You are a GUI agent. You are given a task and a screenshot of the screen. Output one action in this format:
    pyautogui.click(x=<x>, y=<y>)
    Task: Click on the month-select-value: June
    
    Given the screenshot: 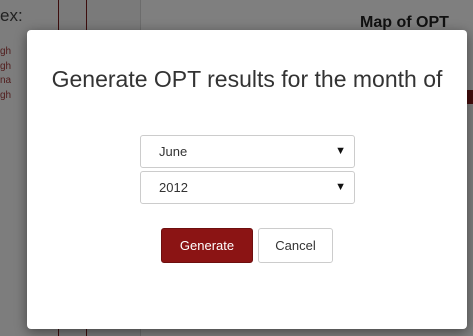 What is the action you would take?
    pyautogui.click(x=173, y=151)
    